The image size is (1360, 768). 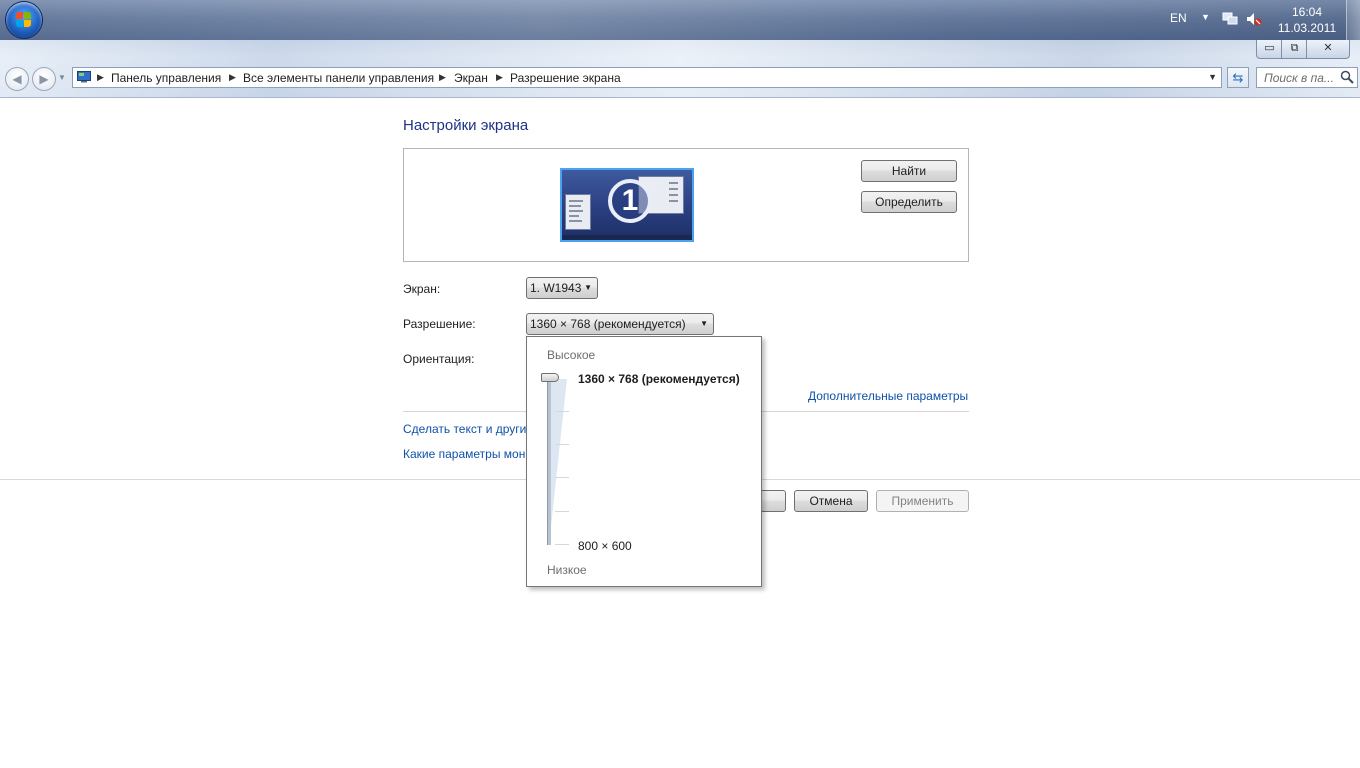 I want to click on search-input, so click(x=1300, y=77).